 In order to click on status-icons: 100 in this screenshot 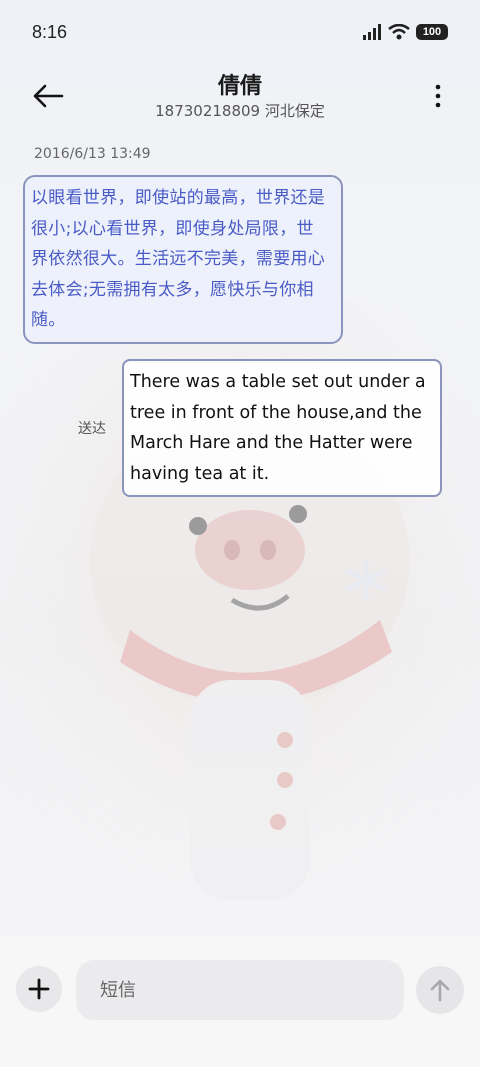, I will do `click(405, 32)`.